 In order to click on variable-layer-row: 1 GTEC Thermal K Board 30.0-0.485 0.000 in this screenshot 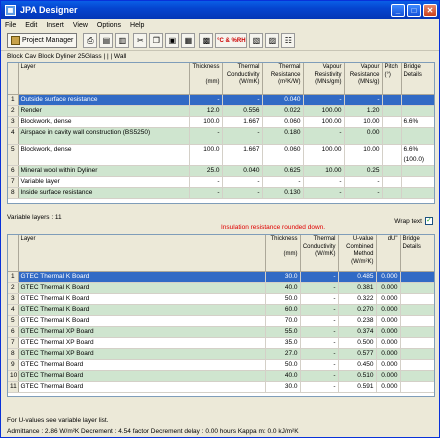, I will do `click(221, 277)`.